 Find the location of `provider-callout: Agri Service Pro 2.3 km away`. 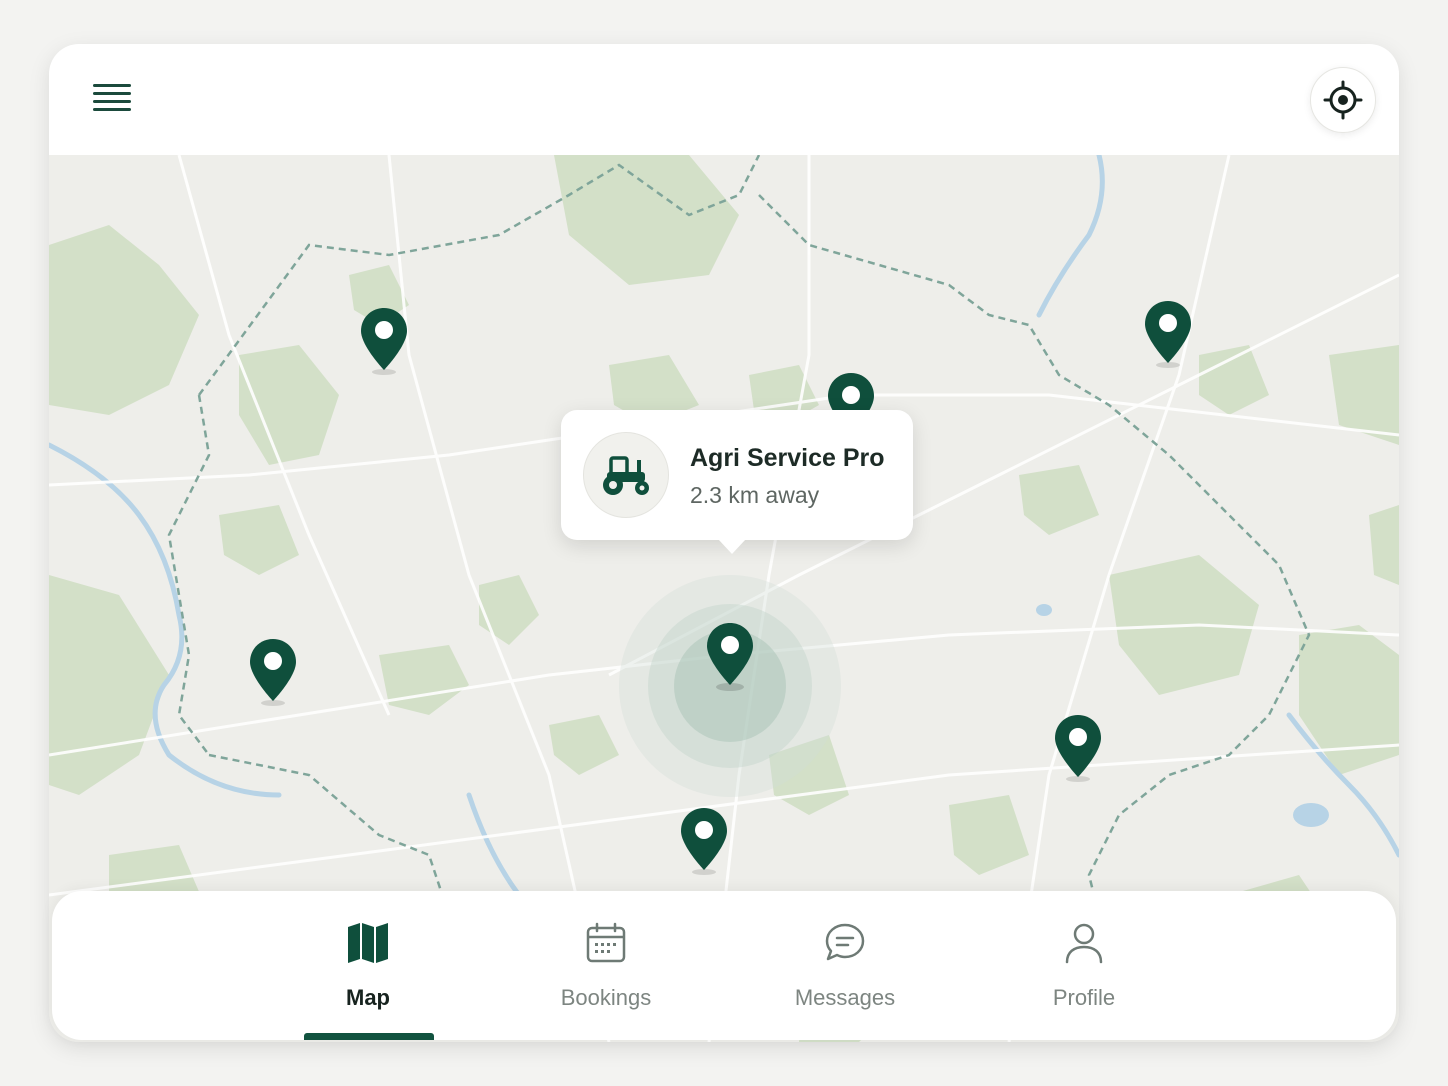

provider-callout: Agri Service Pro 2.3 km away is located at coordinates (737, 482).